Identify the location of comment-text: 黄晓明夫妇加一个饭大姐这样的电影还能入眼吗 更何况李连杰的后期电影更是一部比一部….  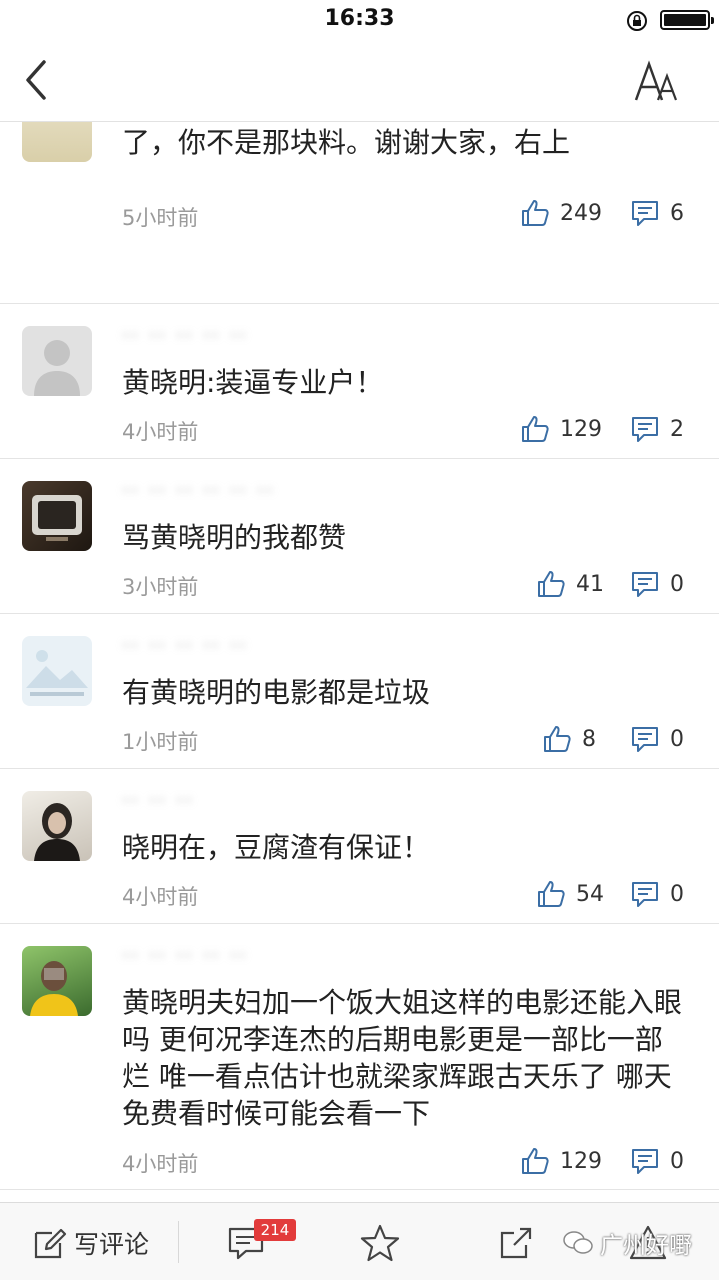
(402, 1058).